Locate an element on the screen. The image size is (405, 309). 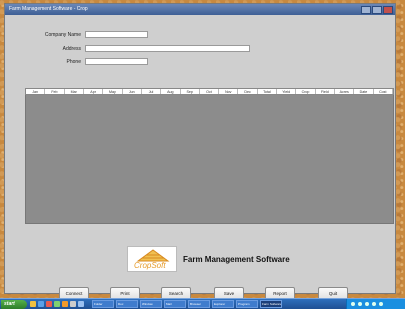
title-bar: Farm Management Software - Crop is located at coordinates (200, 9).